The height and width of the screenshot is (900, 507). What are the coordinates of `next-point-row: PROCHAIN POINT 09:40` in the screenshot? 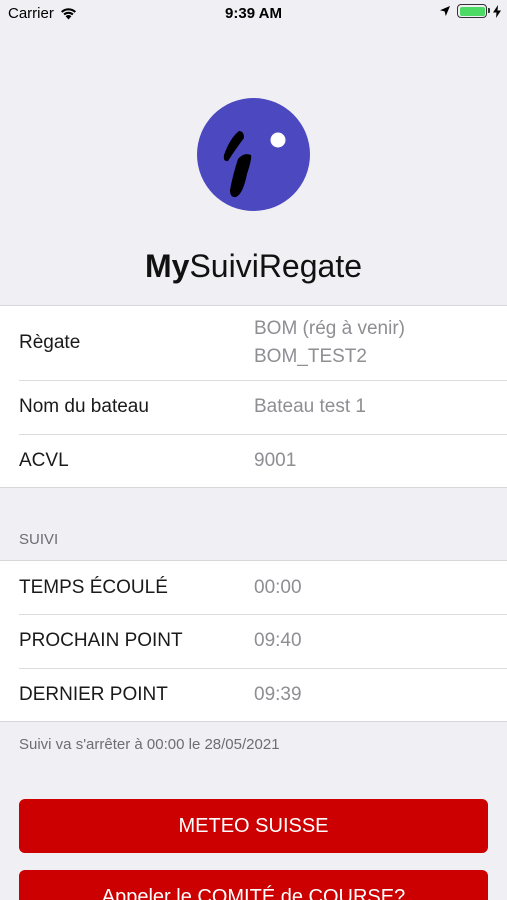 It's located at (253, 641).